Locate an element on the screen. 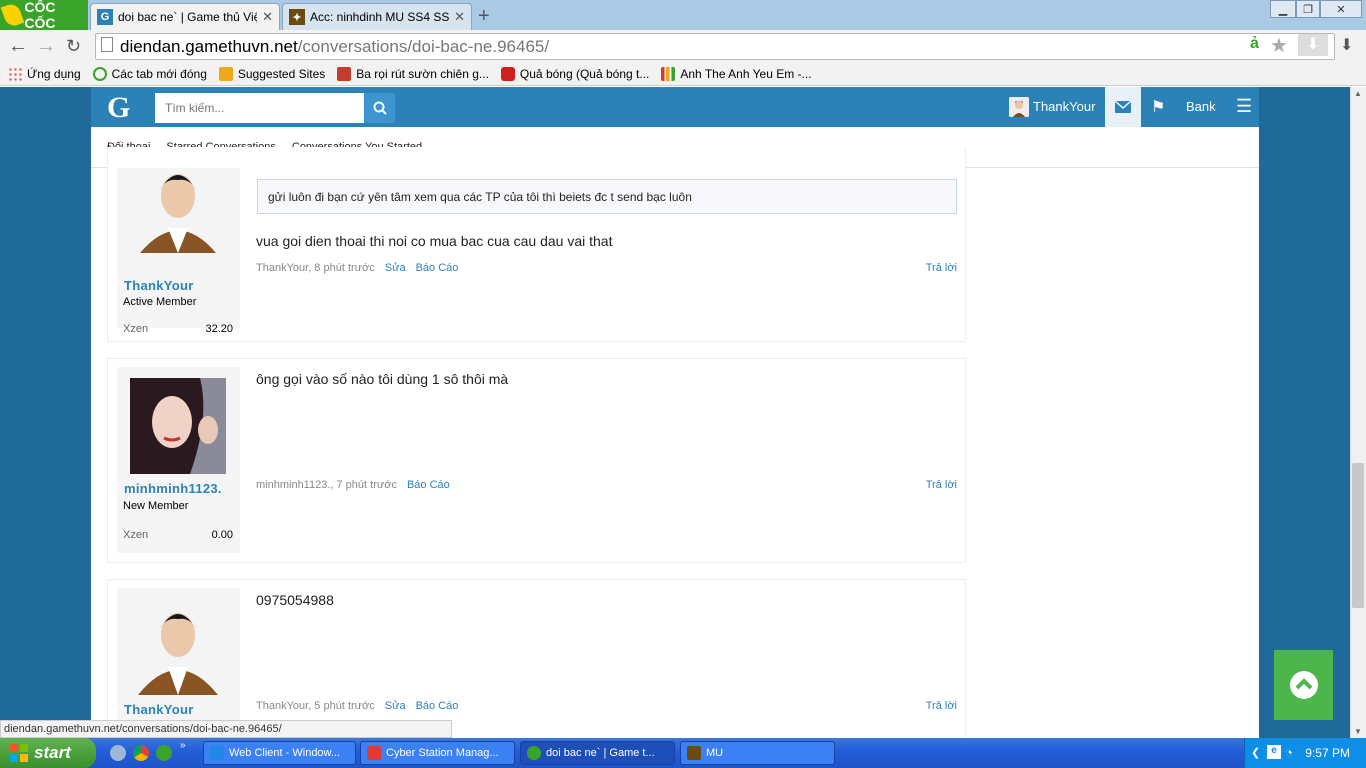 Image resolution: width=1366 pixels, height=768 pixels. youtube-icon is located at coordinates (507, 73).